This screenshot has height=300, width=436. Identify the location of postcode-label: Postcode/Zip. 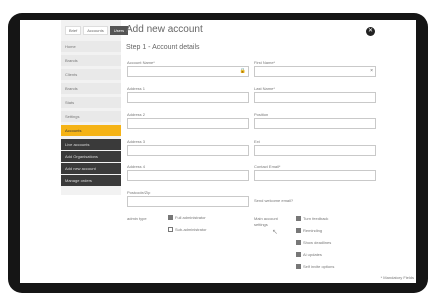
(139, 192).